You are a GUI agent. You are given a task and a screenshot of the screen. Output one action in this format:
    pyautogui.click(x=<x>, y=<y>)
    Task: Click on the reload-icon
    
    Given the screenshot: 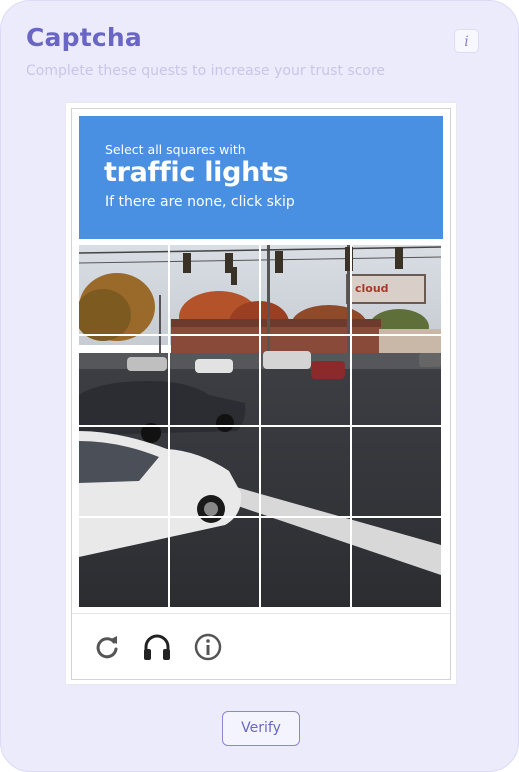 What is the action you would take?
    pyautogui.click(x=107, y=647)
    